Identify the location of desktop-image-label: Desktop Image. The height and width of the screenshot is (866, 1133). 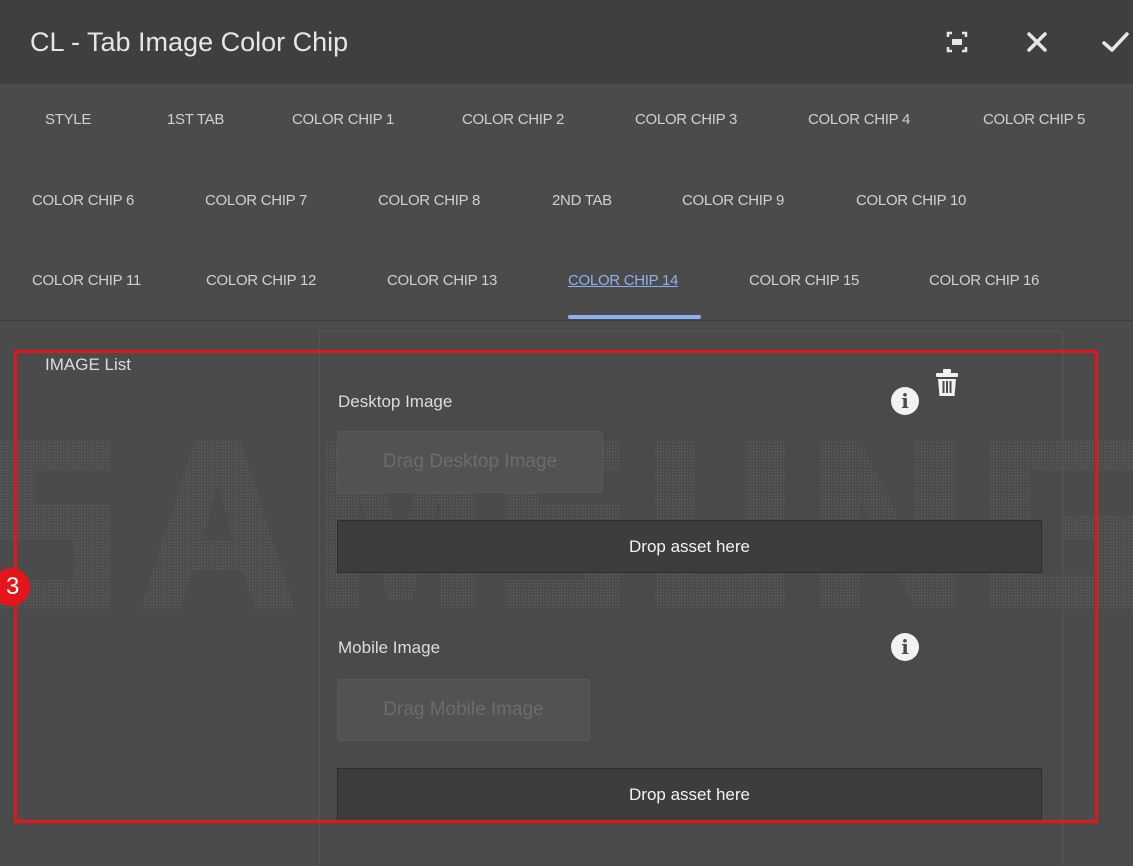
(395, 401).